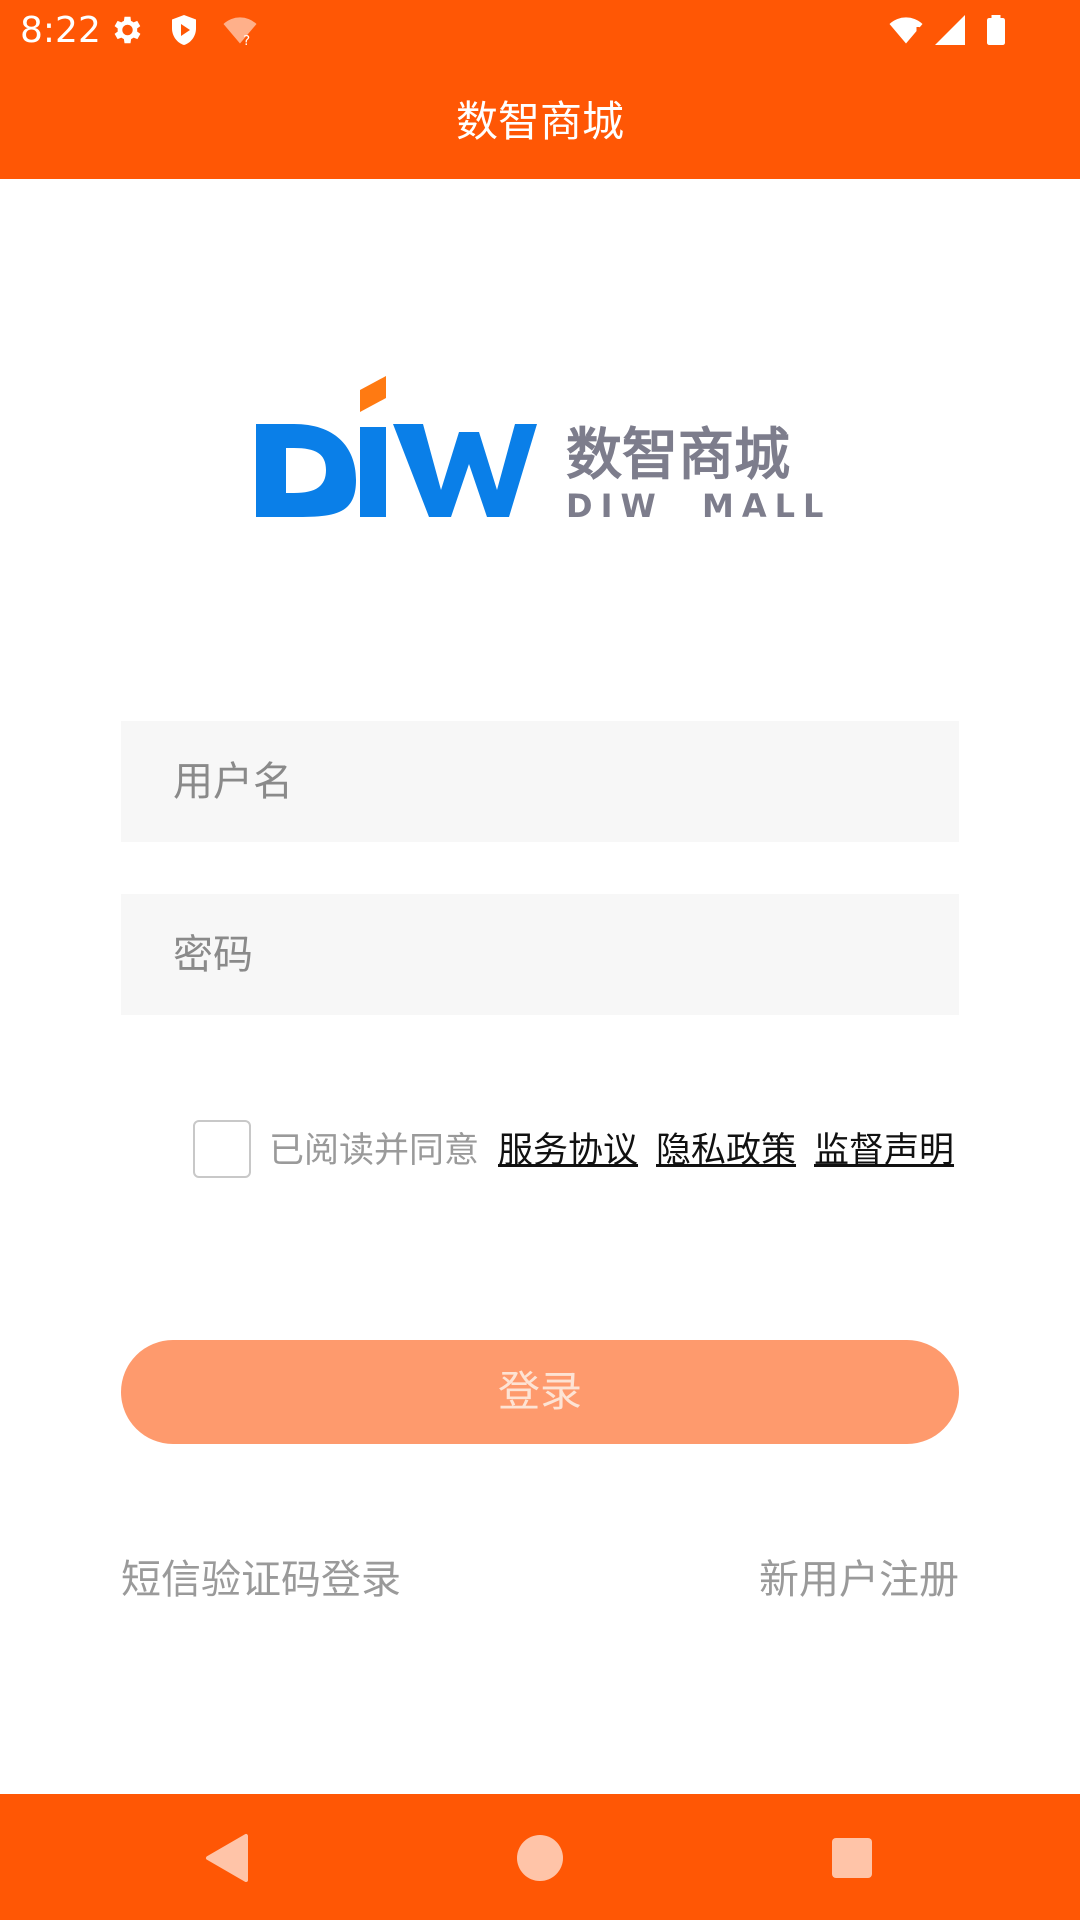 Image resolution: width=1080 pixels, height=1920 pixels. Describe the element at coordinates (884, 1151) in the screenshot. I see `supervision-statement-link: 监督声明` at that location.